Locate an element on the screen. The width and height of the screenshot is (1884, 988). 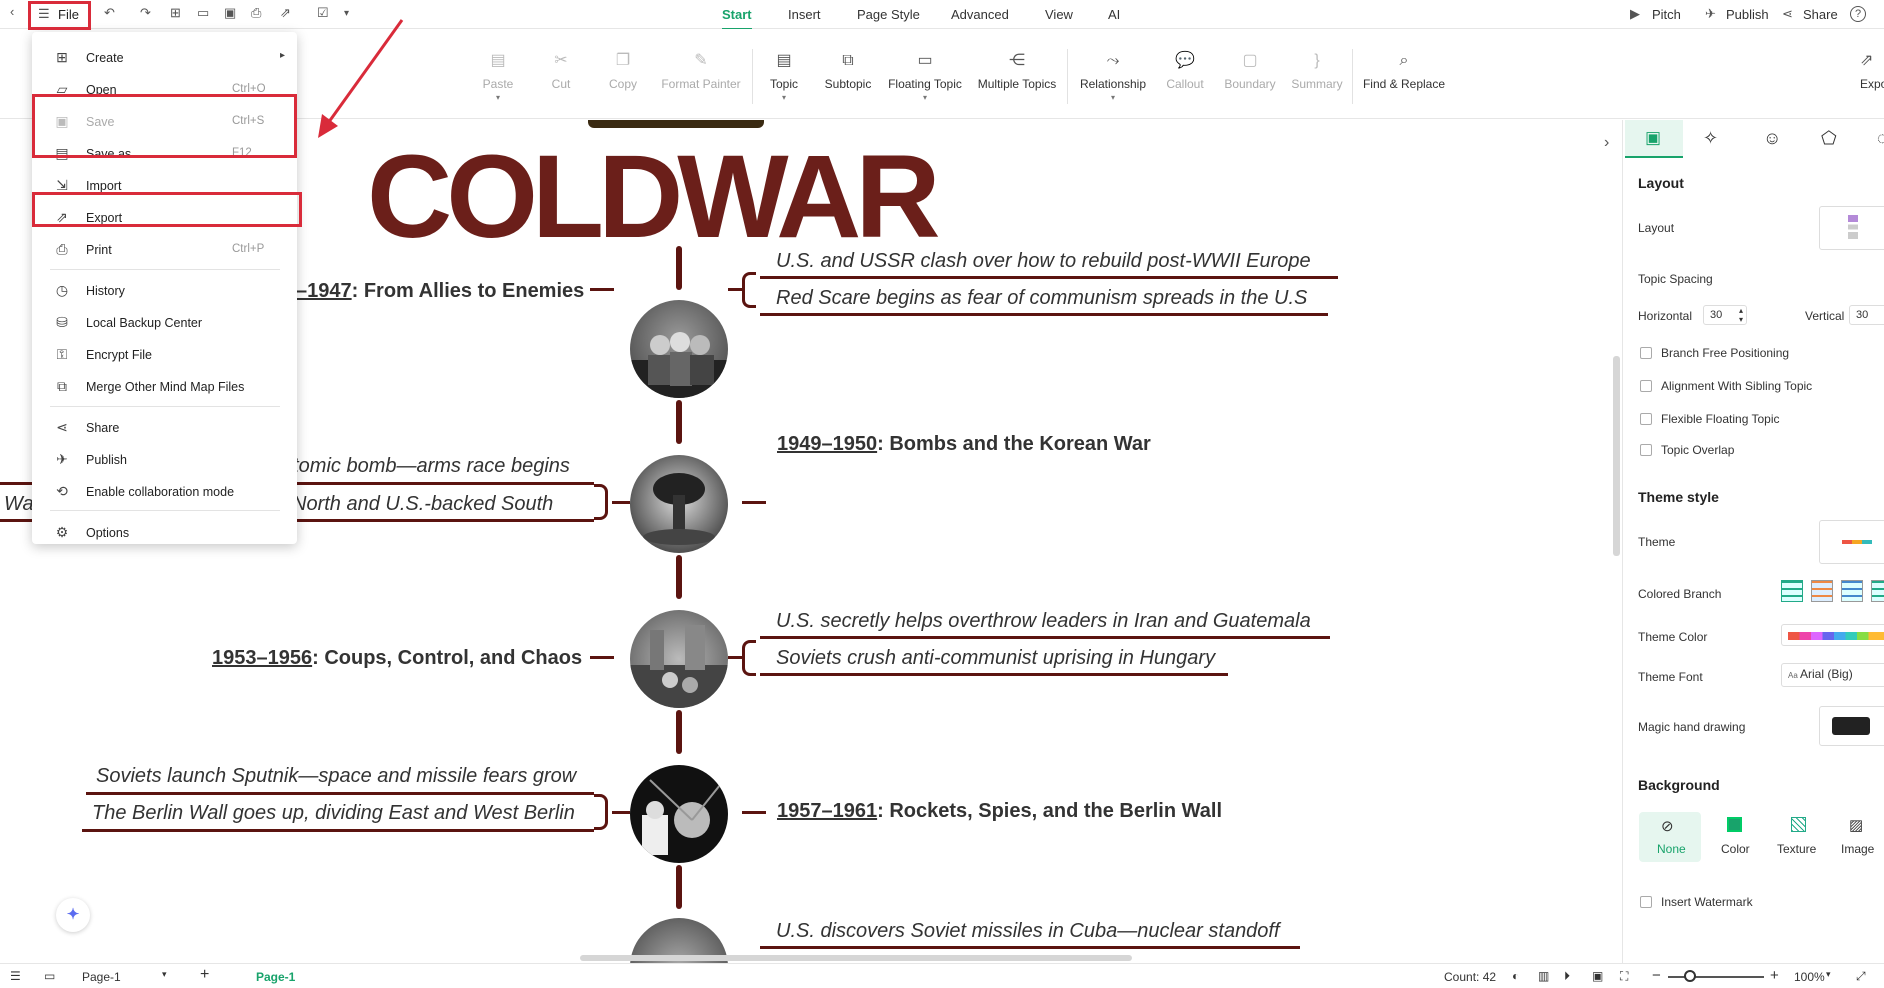
layout-selector is located at coordinates (1851, 228).